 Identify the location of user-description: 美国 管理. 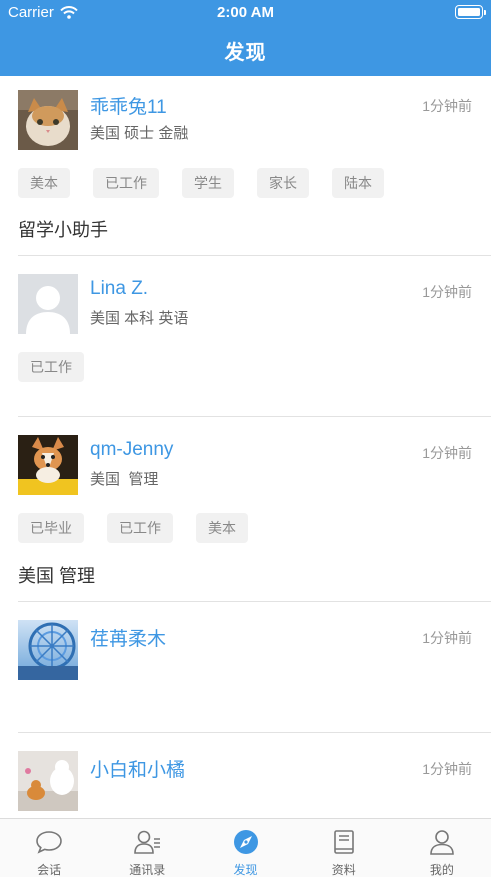
(57, 576).